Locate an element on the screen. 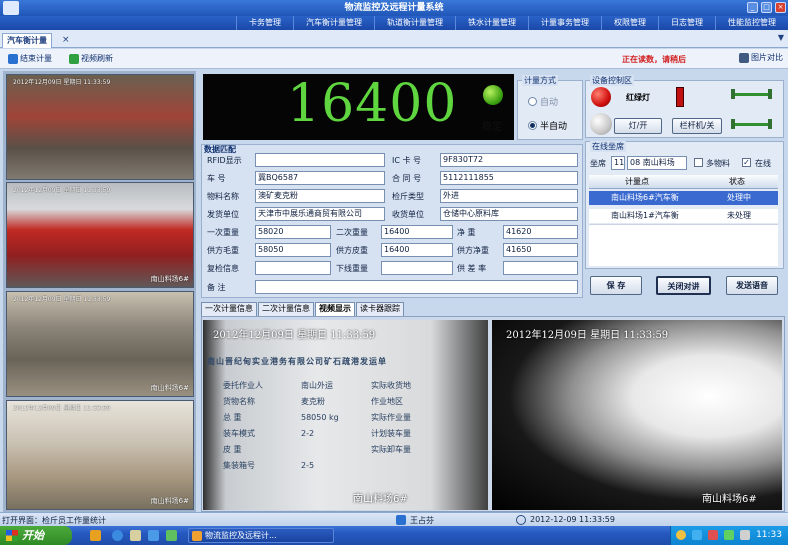  contract-field: 5112111855 is located at coordinates (509, 178).